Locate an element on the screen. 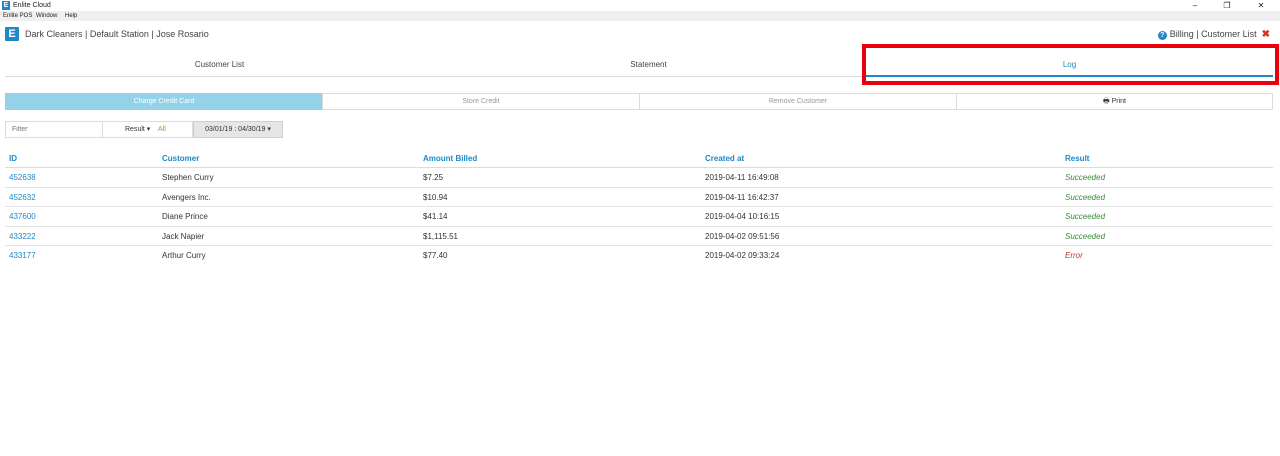  row-id-link: 437600 is located at coordinates (22, 216).